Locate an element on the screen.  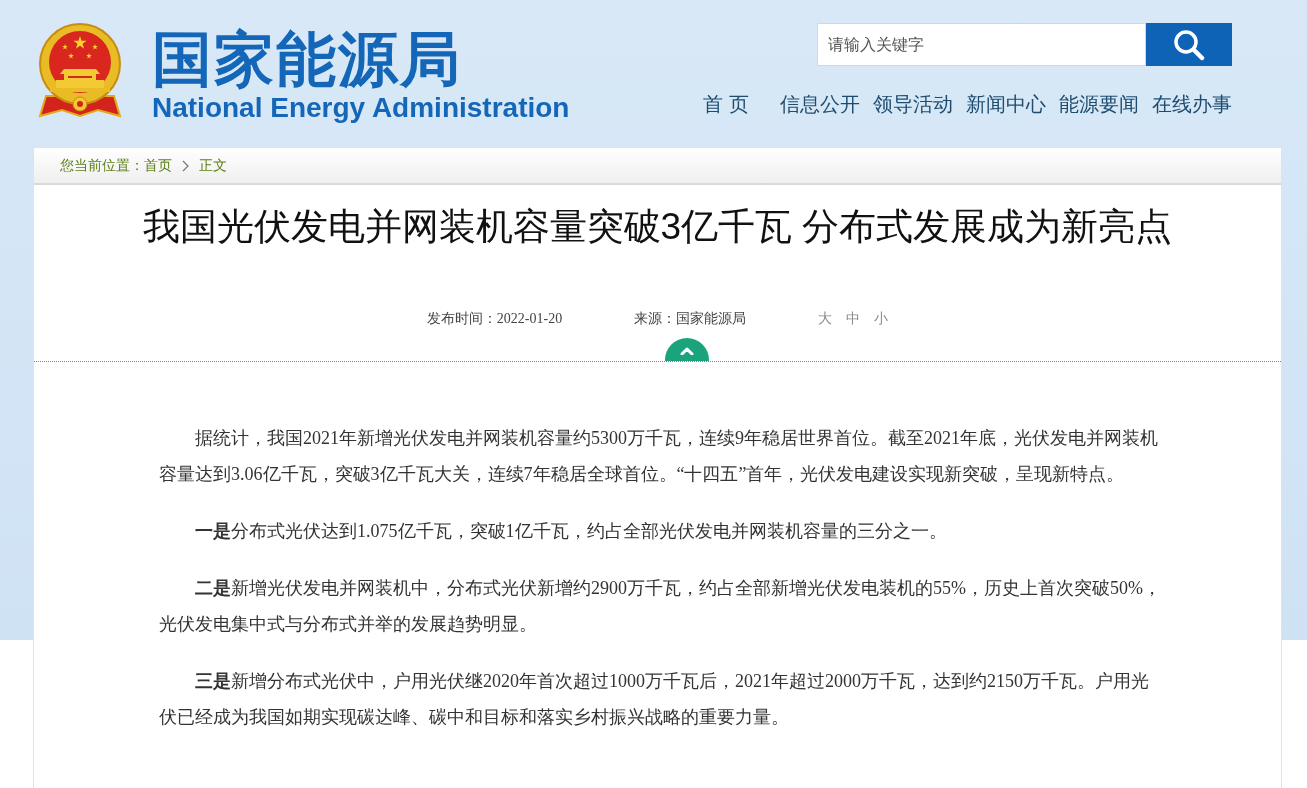
breadcrumb-current: 正文 is located at coordinates (213, 165).